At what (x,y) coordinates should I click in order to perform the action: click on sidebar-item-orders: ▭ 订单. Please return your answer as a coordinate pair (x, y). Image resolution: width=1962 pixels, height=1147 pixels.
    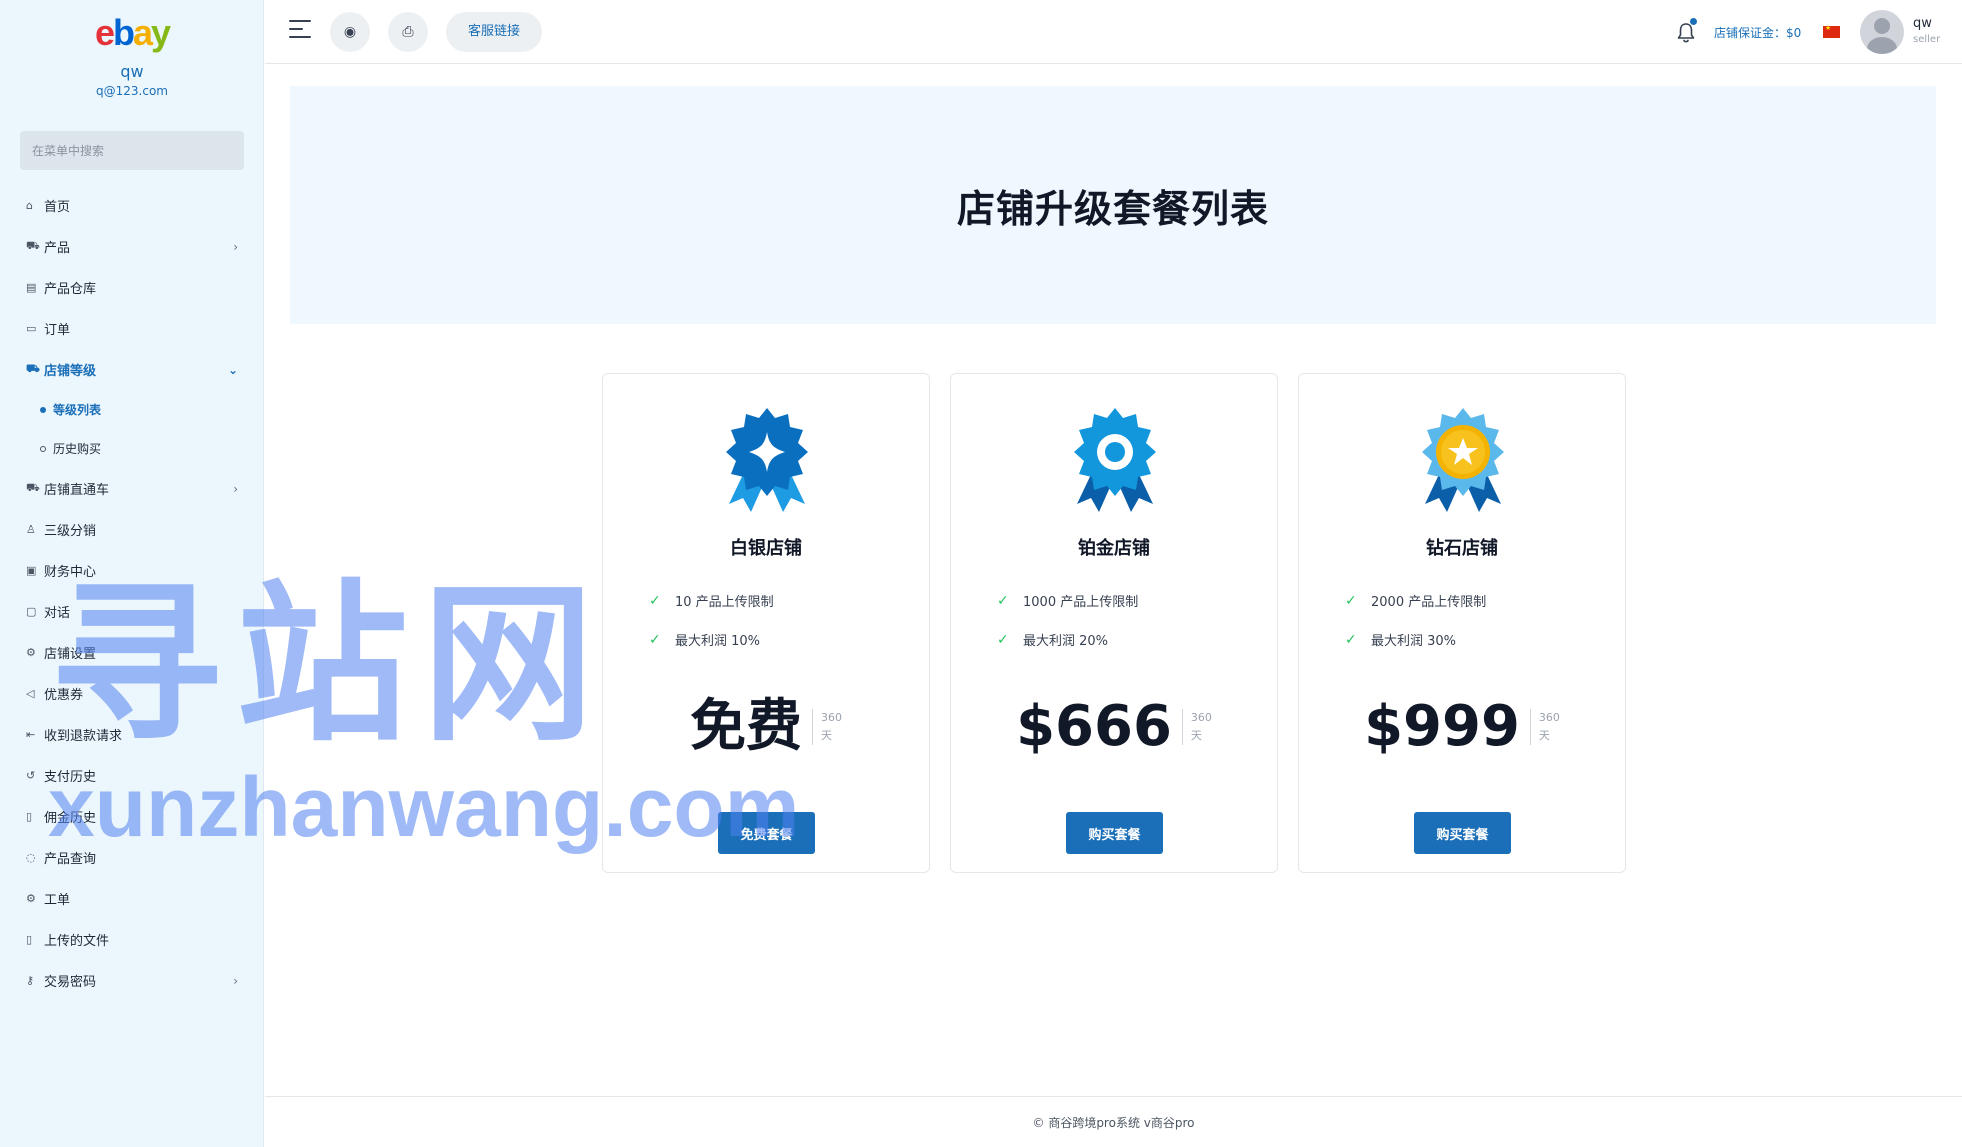
    Looking at the image, I should click on (132, 328).